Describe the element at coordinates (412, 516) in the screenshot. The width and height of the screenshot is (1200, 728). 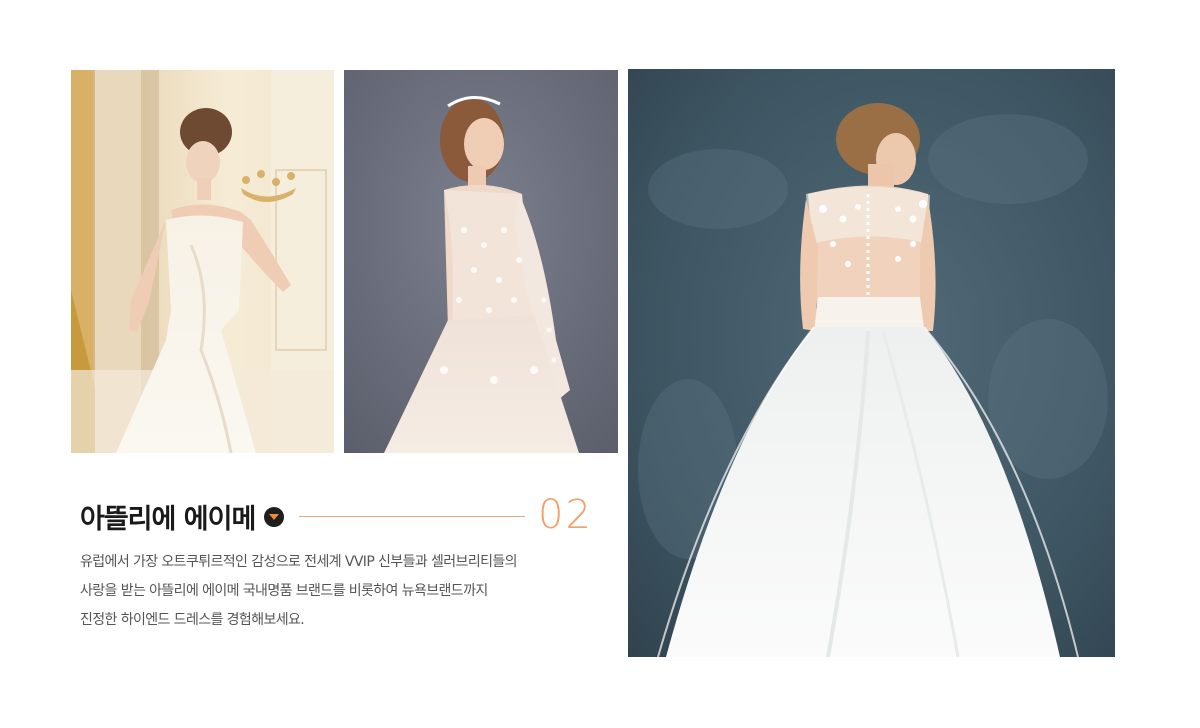
I see `divider-line` at that location.